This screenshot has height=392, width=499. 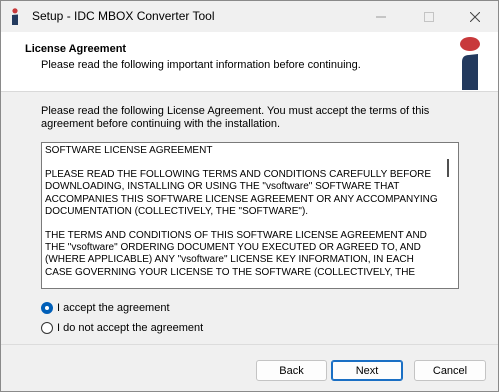 I want to click on back-button: Back, so click(x=291, y=370).